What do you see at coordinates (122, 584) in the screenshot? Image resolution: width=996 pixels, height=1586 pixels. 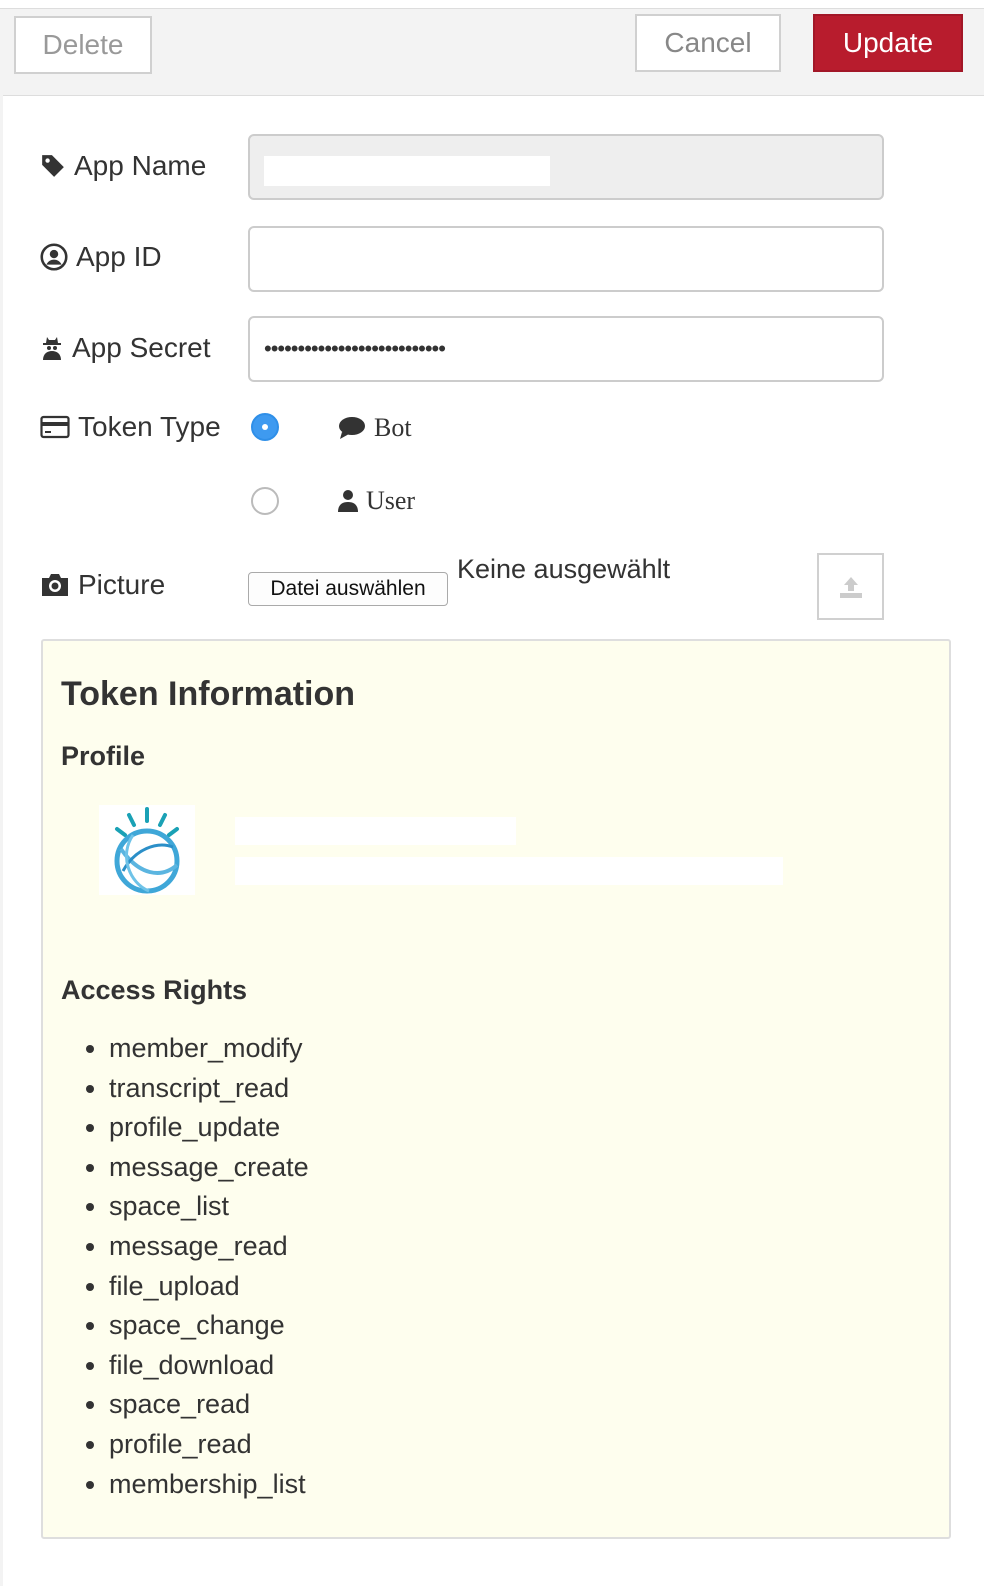 I see `picture-label-text: Picture` at bounding box center [122, 584].